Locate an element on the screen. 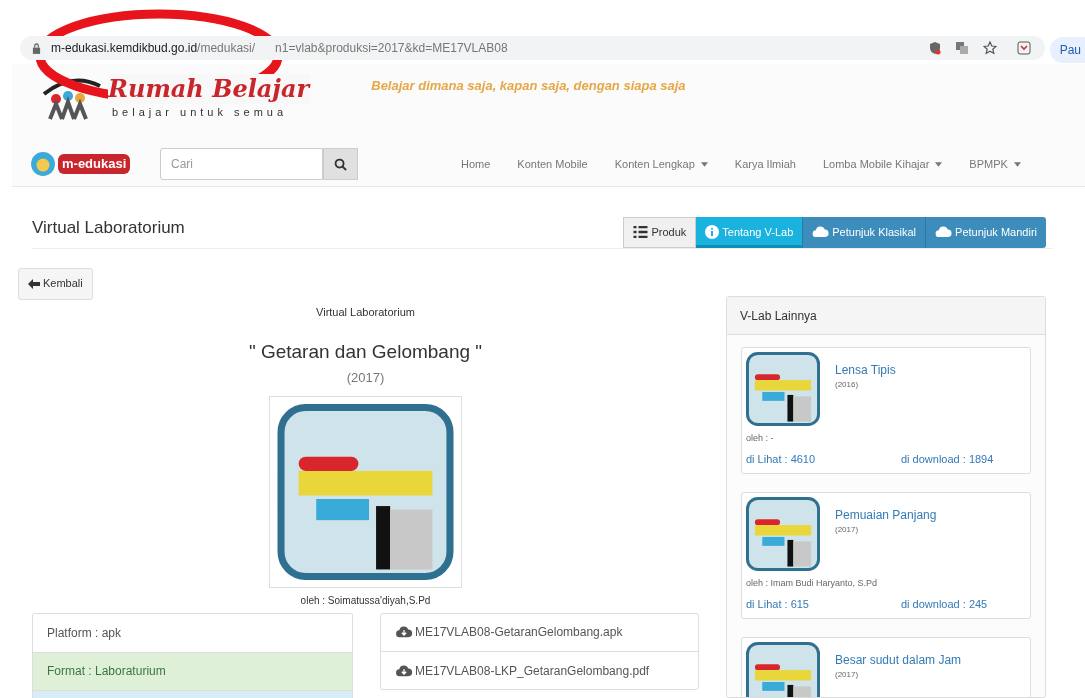 Image resolution: width=1085 pixels, height=698 pixels. brand-name: m-edukasi is located at coordinates (94, 164).